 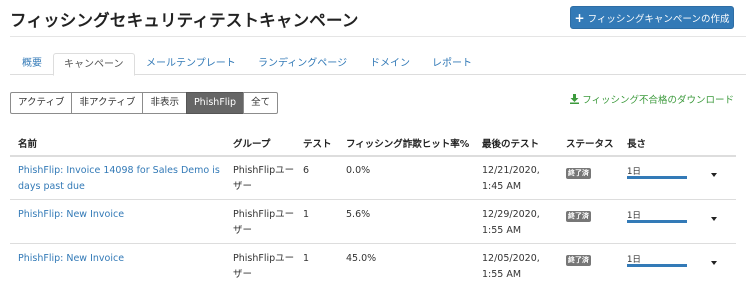 What do you see at coordinates (41, 103) in the screenshot?
I see `filter-active: アクティブ` at bounding box center [41, 103].